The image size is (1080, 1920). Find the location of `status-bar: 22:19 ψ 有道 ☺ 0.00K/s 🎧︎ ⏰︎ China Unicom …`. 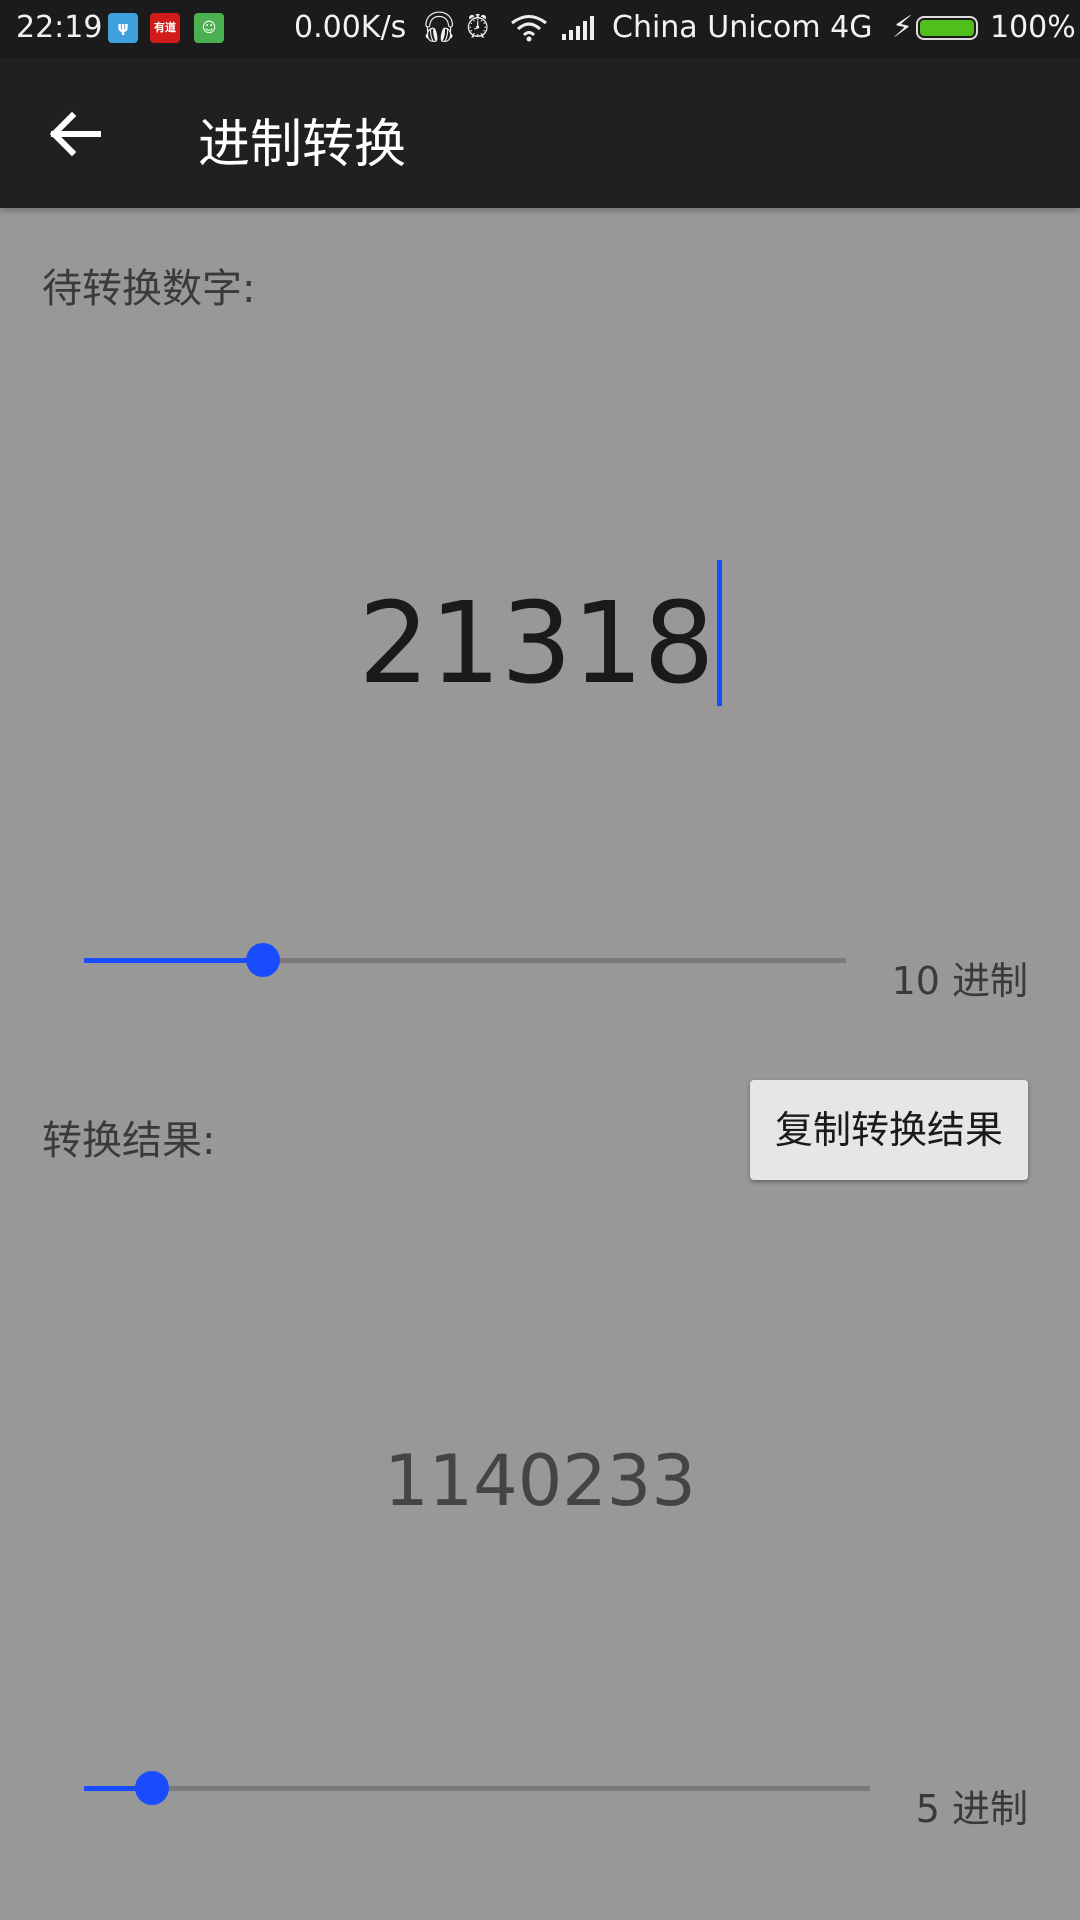

status-bar: 22:19 ψ 有道 ☺ 0.00K/s 🎧︎ ⏰︎ China Unicom … is located at coordinates (540, 29).